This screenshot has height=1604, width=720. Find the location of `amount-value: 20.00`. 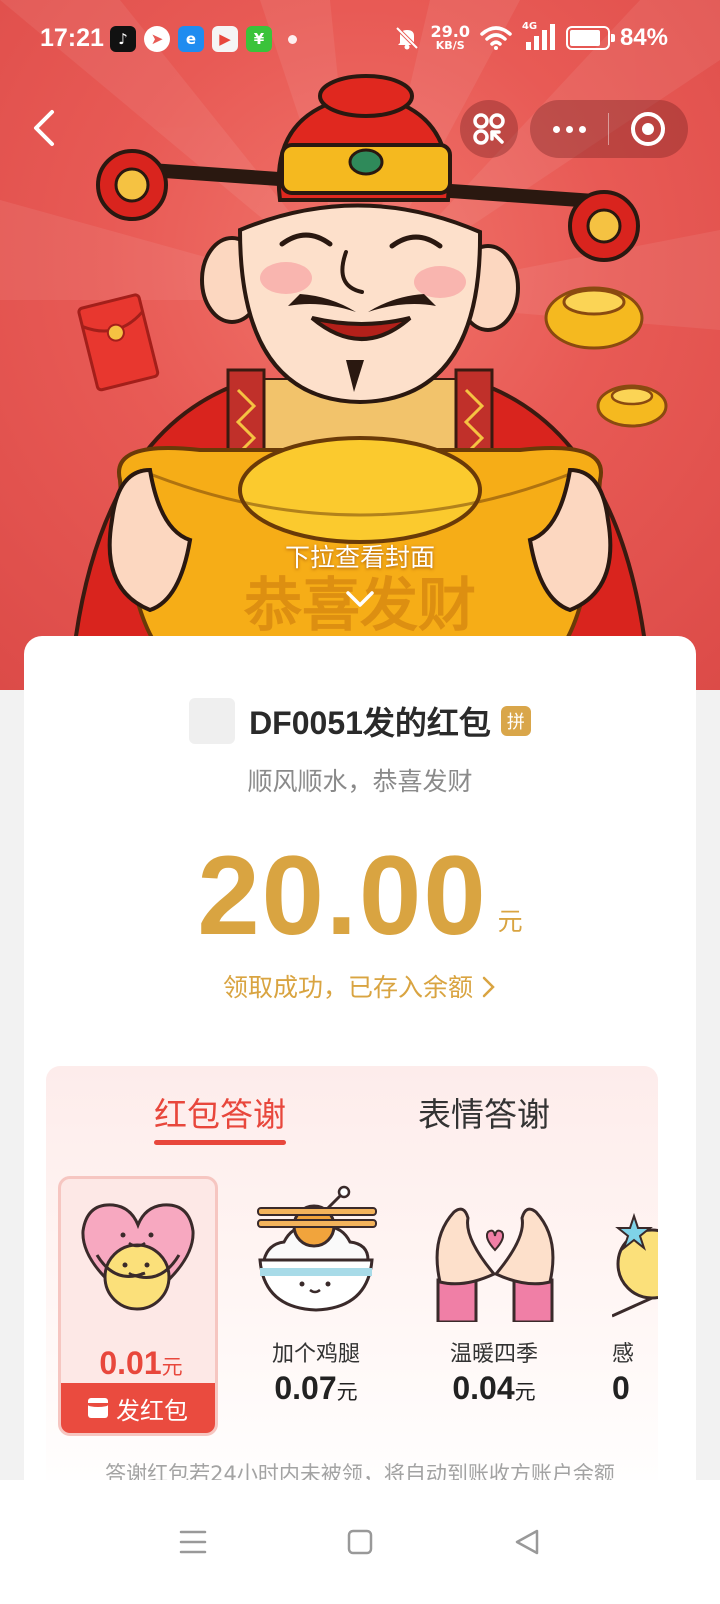

amount-value: 20.00 is located at coordinates (342, 895).